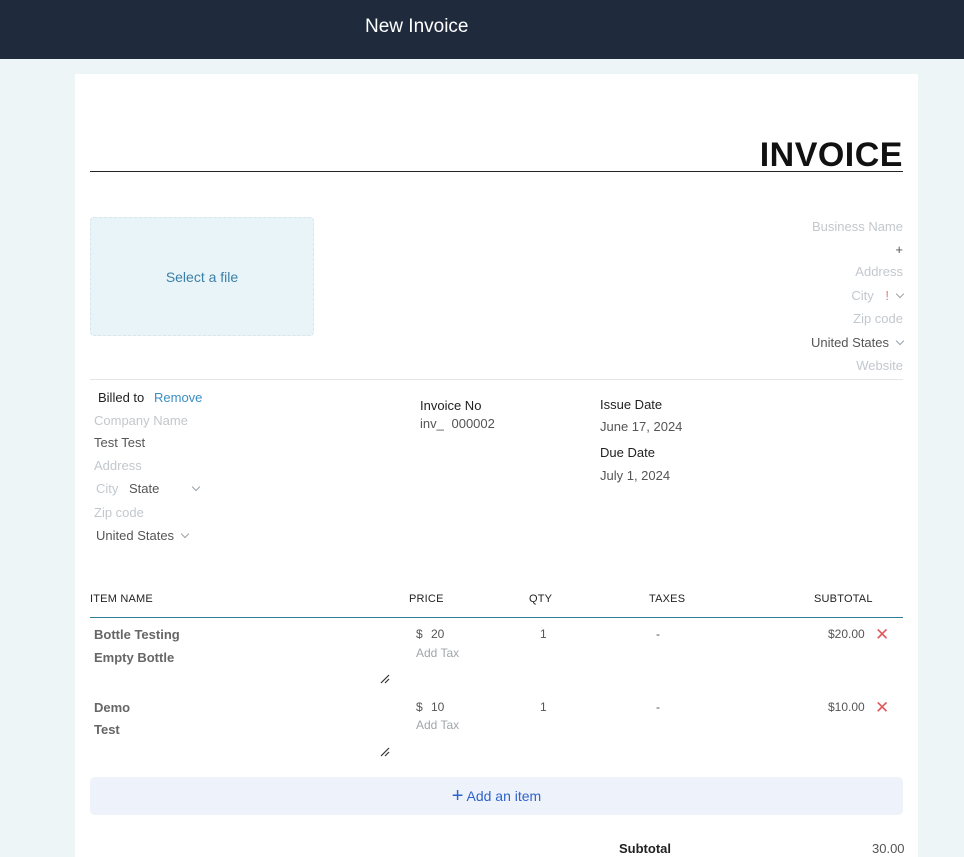 The width and height of the screenshot is (964, 857). I want to click on price-input: 10, so click(437, 707).